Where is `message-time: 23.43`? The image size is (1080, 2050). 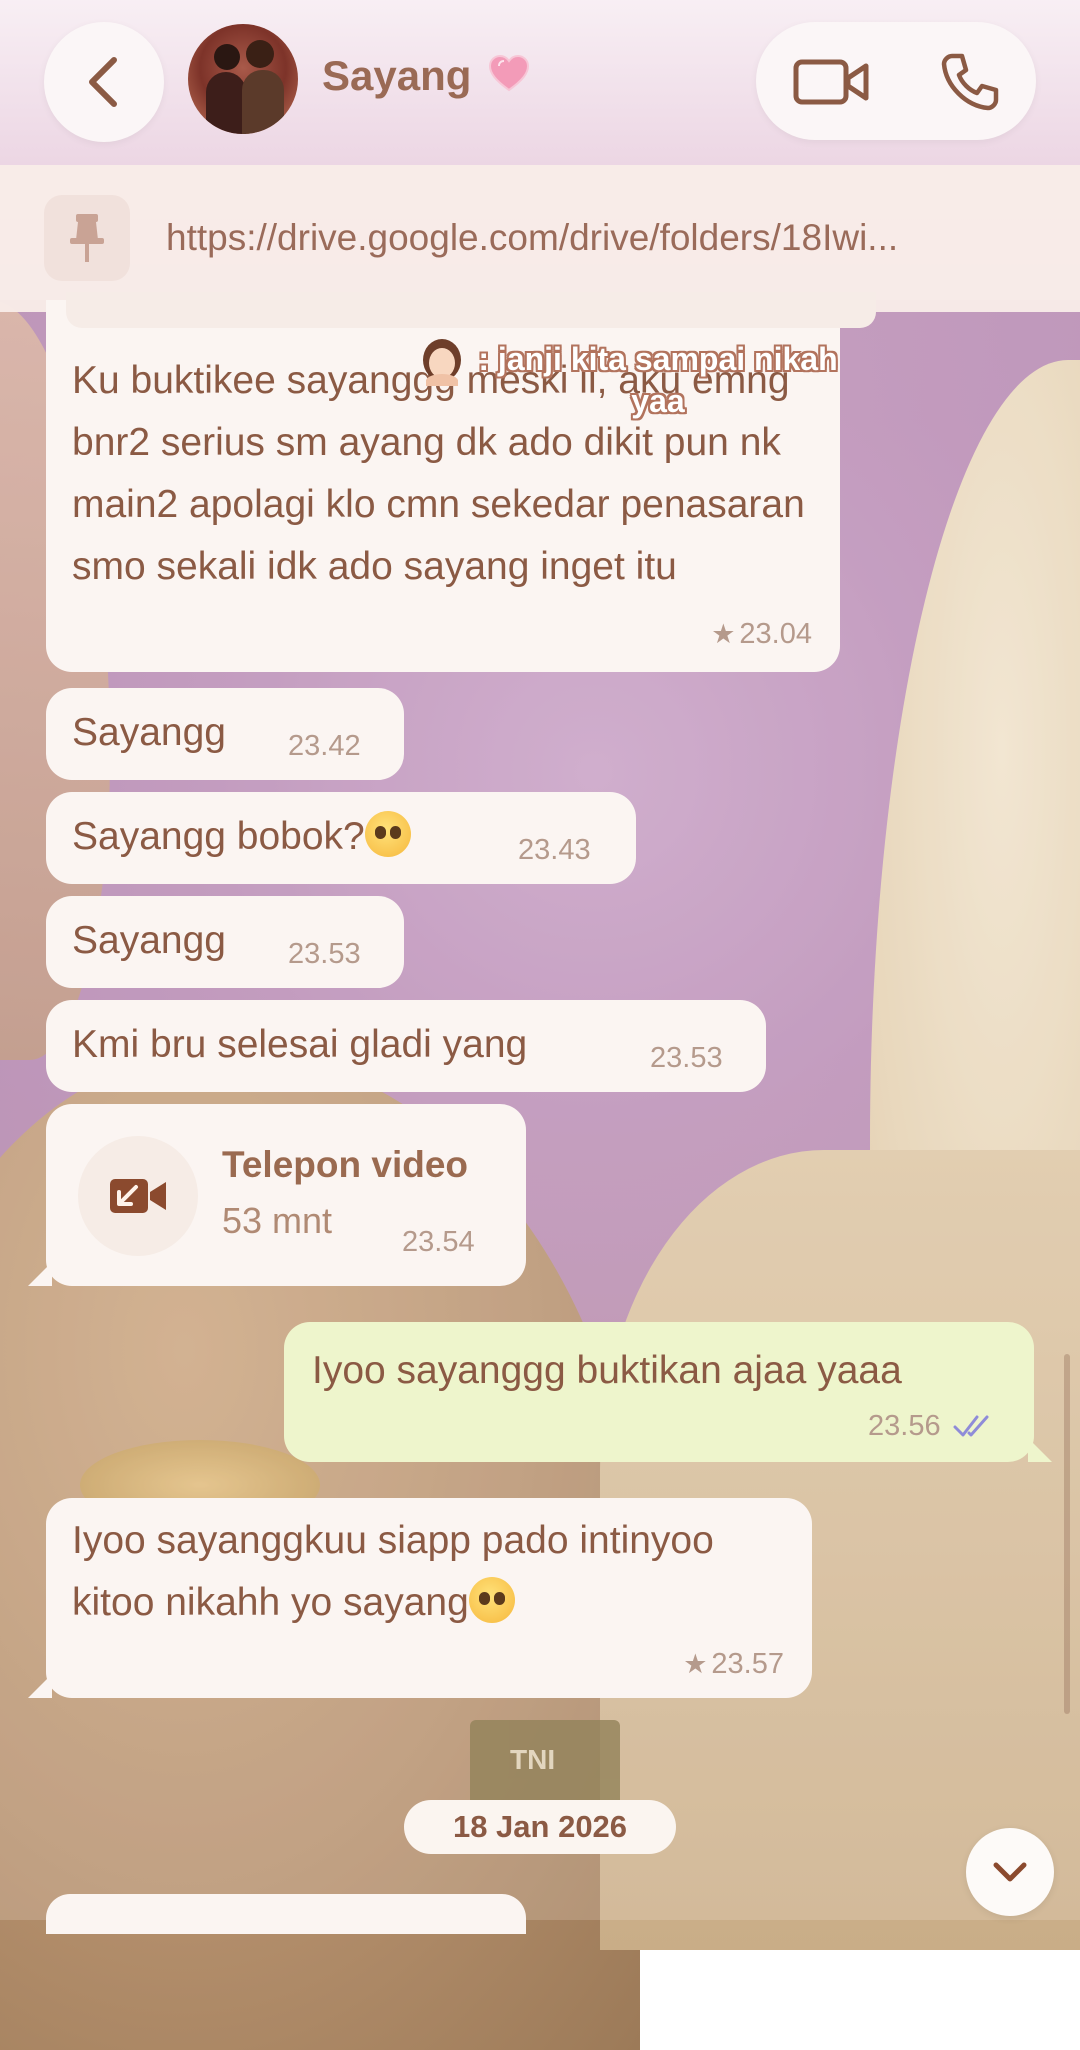
message-time: 23.43 is located at coordinates (554, 850).